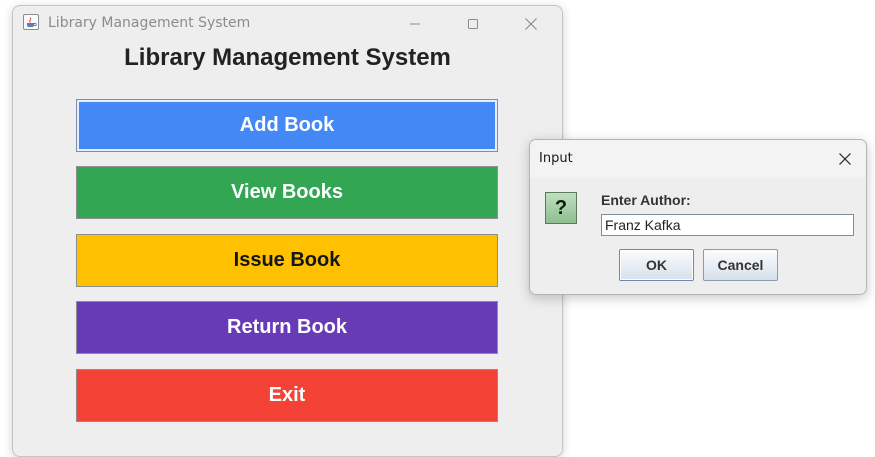 The image size is (875, 457). What do you see at coordinates (727, 225) in the screenshot?
I see `author-input` at bounding box center [727, 225].